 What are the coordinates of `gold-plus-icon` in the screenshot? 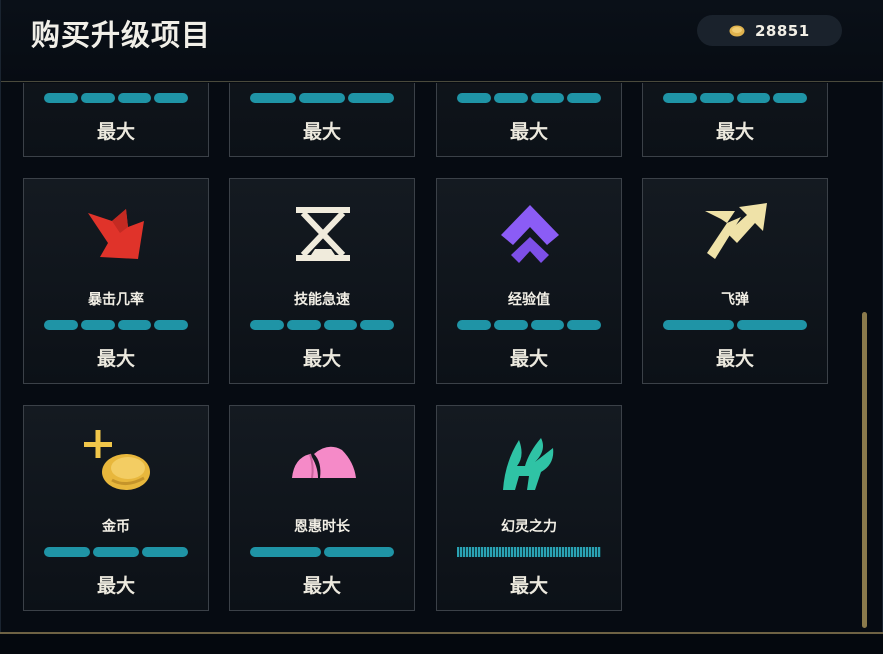 It's located at (117, 460).